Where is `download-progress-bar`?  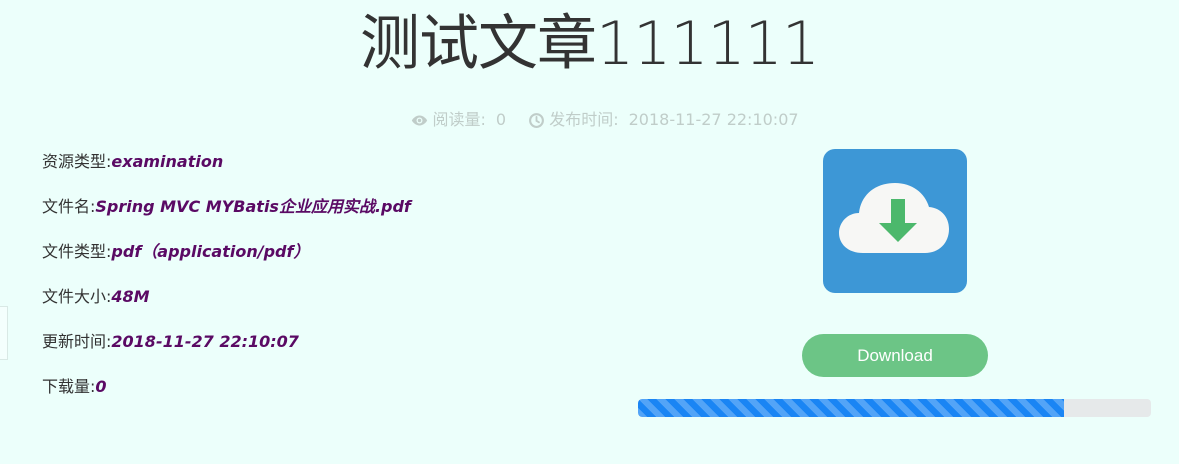
download-progress-bar is located at coordinates (894, 408).